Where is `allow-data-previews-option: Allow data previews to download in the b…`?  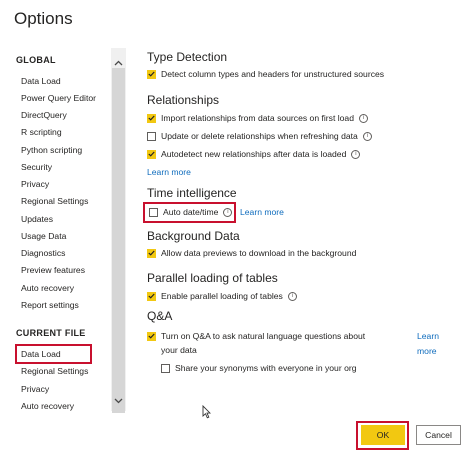
allow-data-previews-option: Allow data previews to download in the b… is located at coordinates (251, 253).